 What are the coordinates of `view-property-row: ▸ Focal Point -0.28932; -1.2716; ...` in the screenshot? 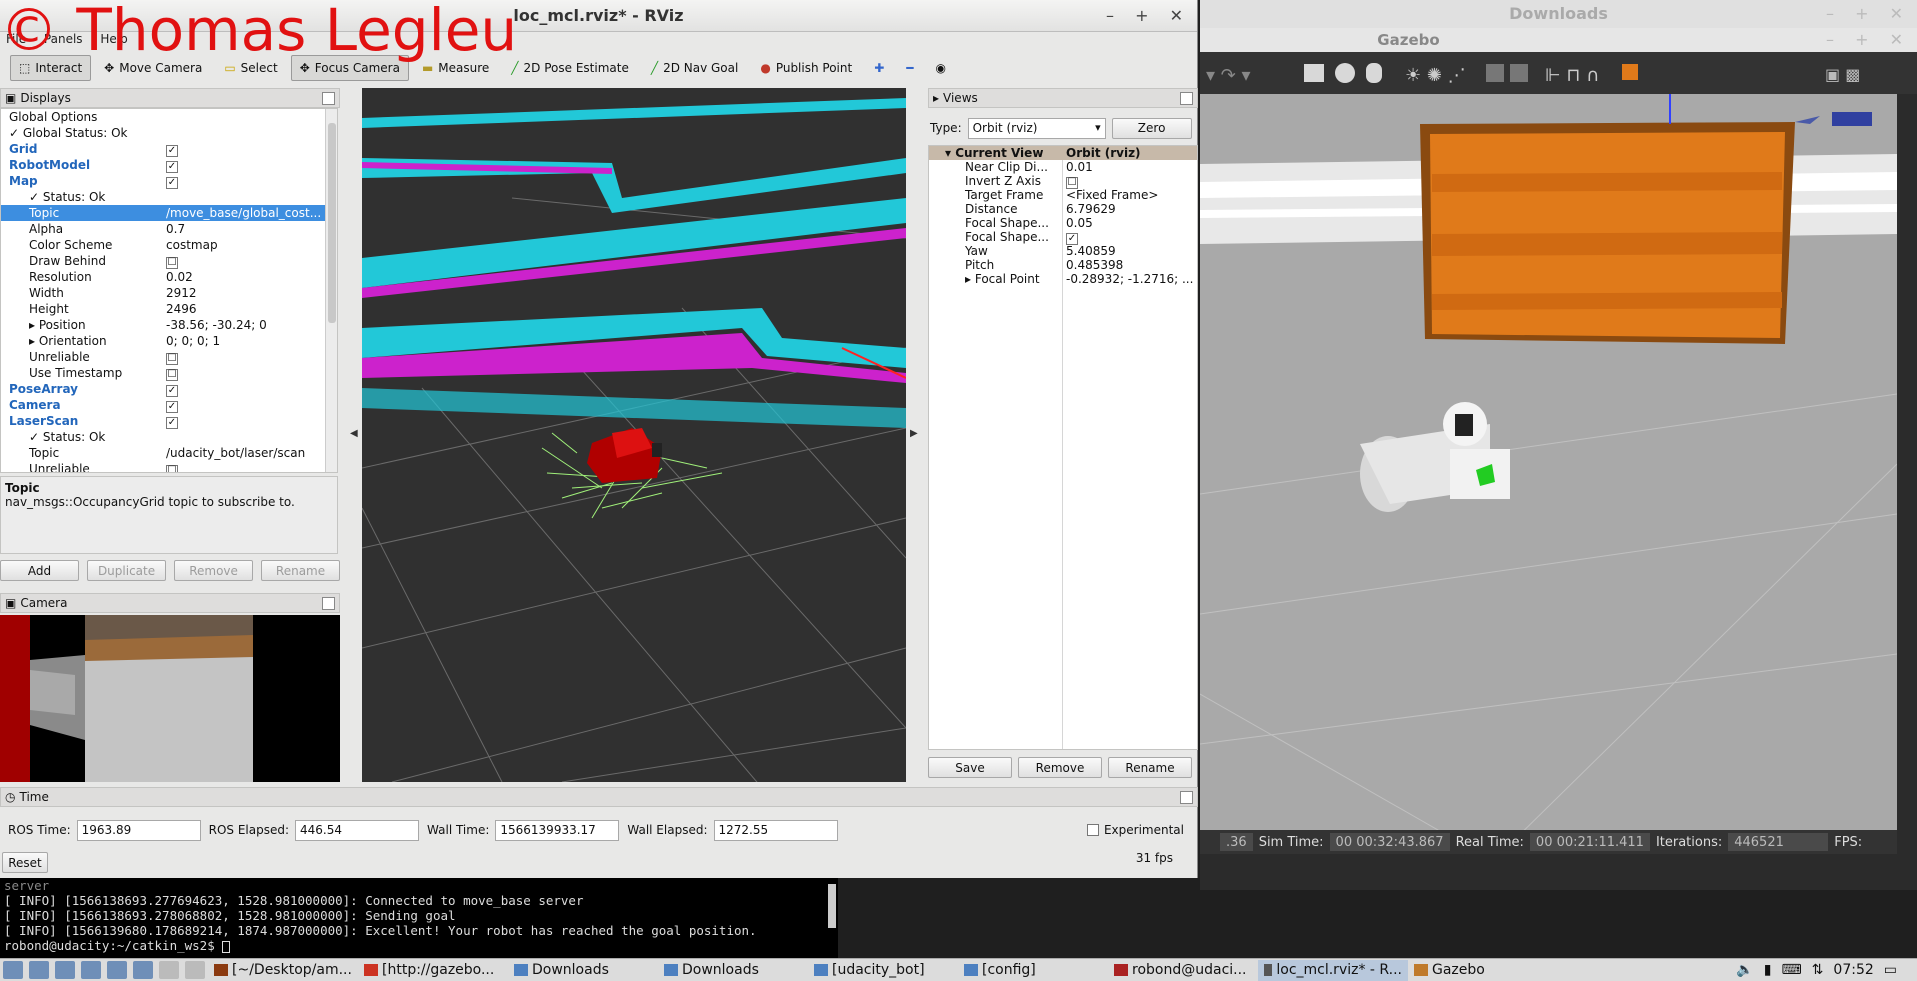 It's located at (1063, 279).